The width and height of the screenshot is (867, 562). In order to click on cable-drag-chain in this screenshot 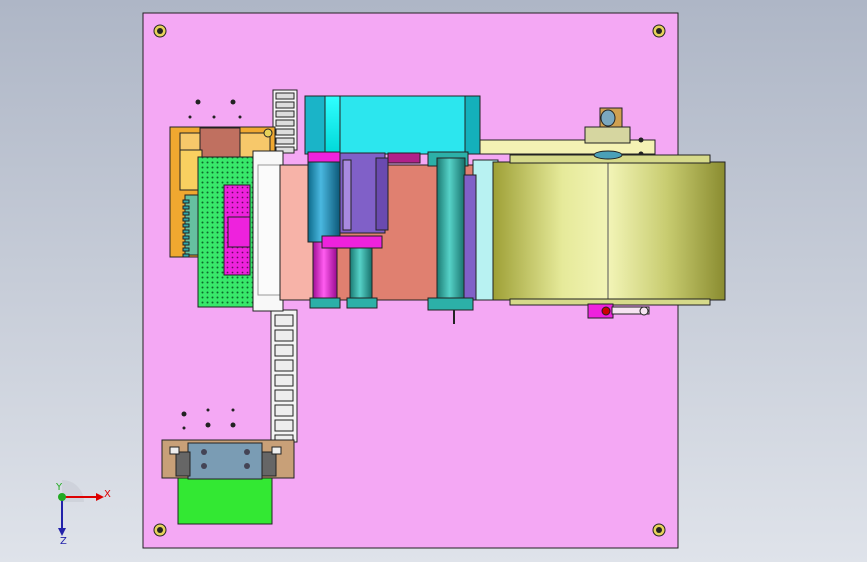, I will do `click(284, 378)`.